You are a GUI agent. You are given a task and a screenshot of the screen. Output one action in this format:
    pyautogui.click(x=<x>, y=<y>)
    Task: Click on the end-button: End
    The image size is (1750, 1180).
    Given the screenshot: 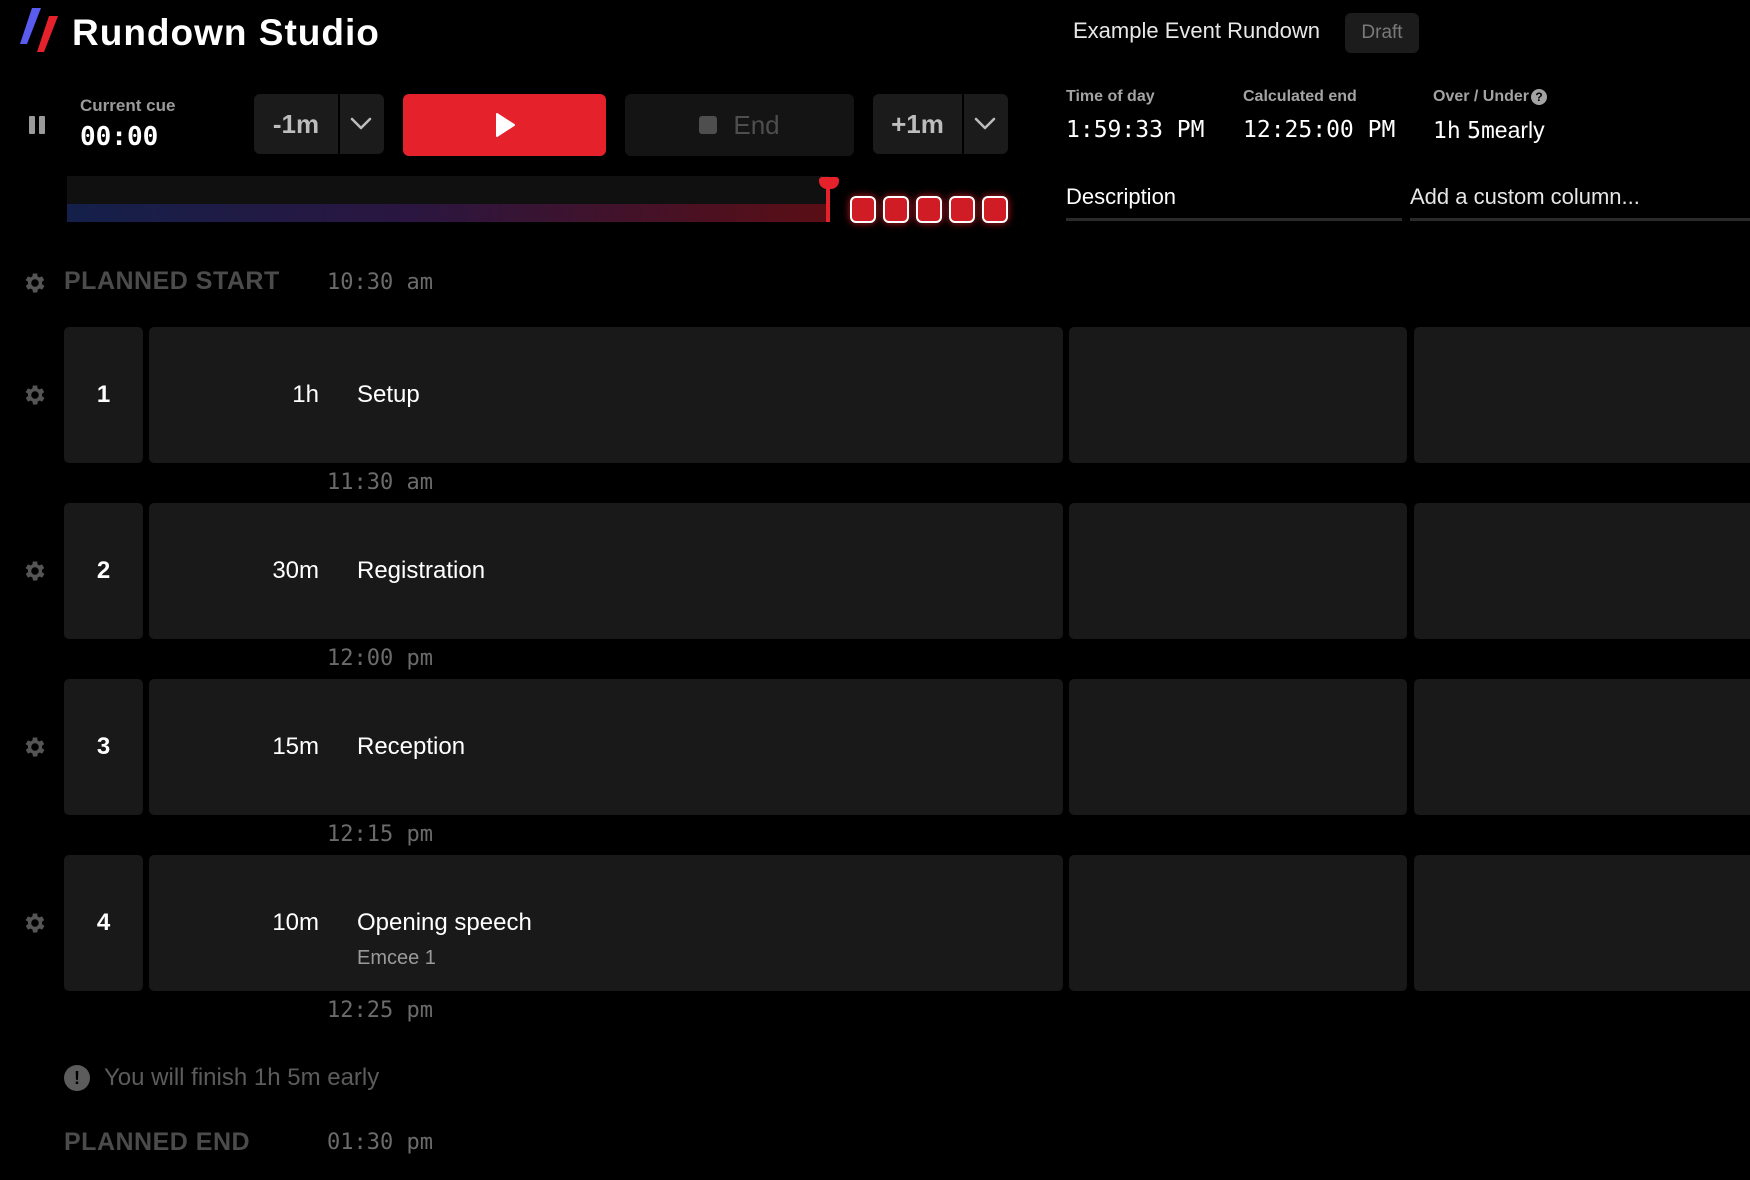 What is the action you would take?
    pyautogui.click(x=739, y=125)
    